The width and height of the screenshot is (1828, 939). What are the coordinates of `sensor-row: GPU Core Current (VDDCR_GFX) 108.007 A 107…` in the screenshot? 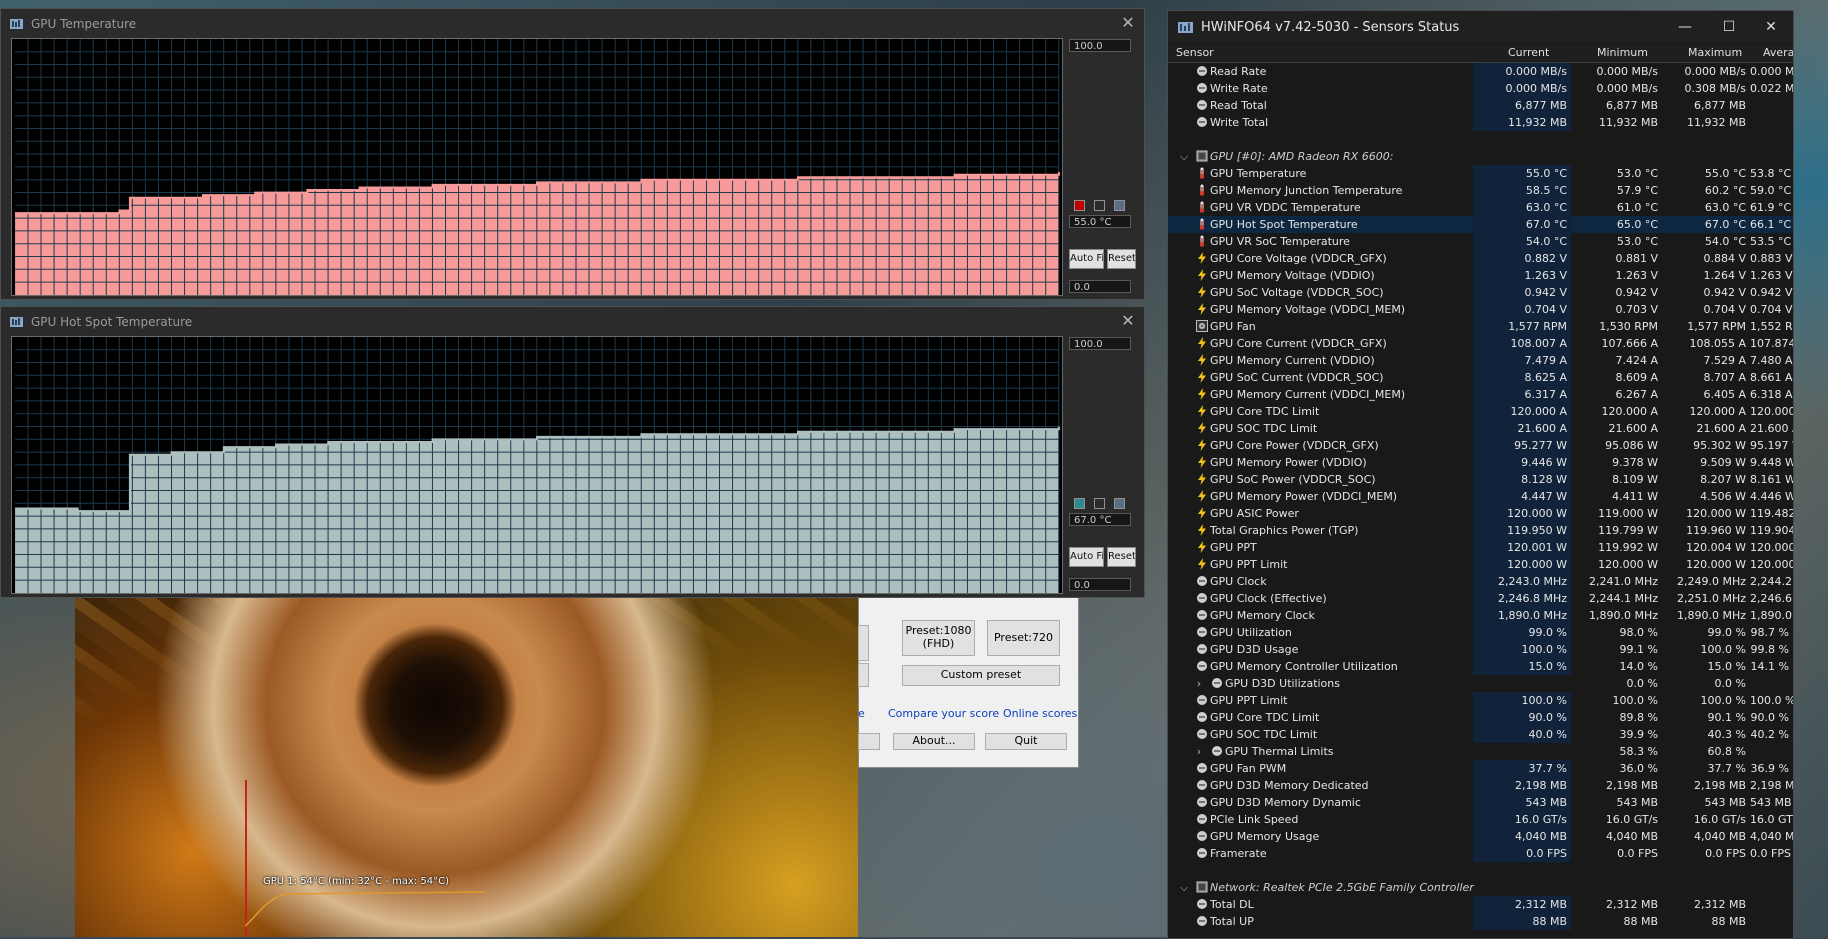 It's located at (1480, 343).